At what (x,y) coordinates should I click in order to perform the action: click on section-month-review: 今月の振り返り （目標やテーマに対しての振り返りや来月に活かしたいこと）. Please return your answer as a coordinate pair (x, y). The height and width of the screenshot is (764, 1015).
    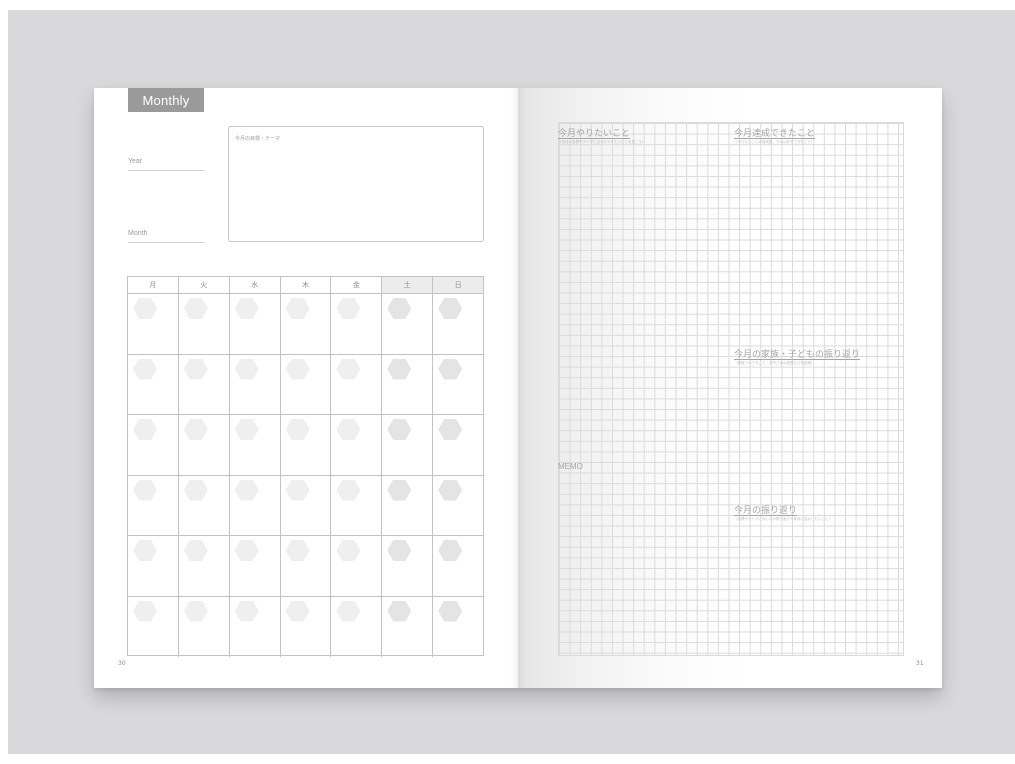
    Looking at the image, I should click on (783, 512).